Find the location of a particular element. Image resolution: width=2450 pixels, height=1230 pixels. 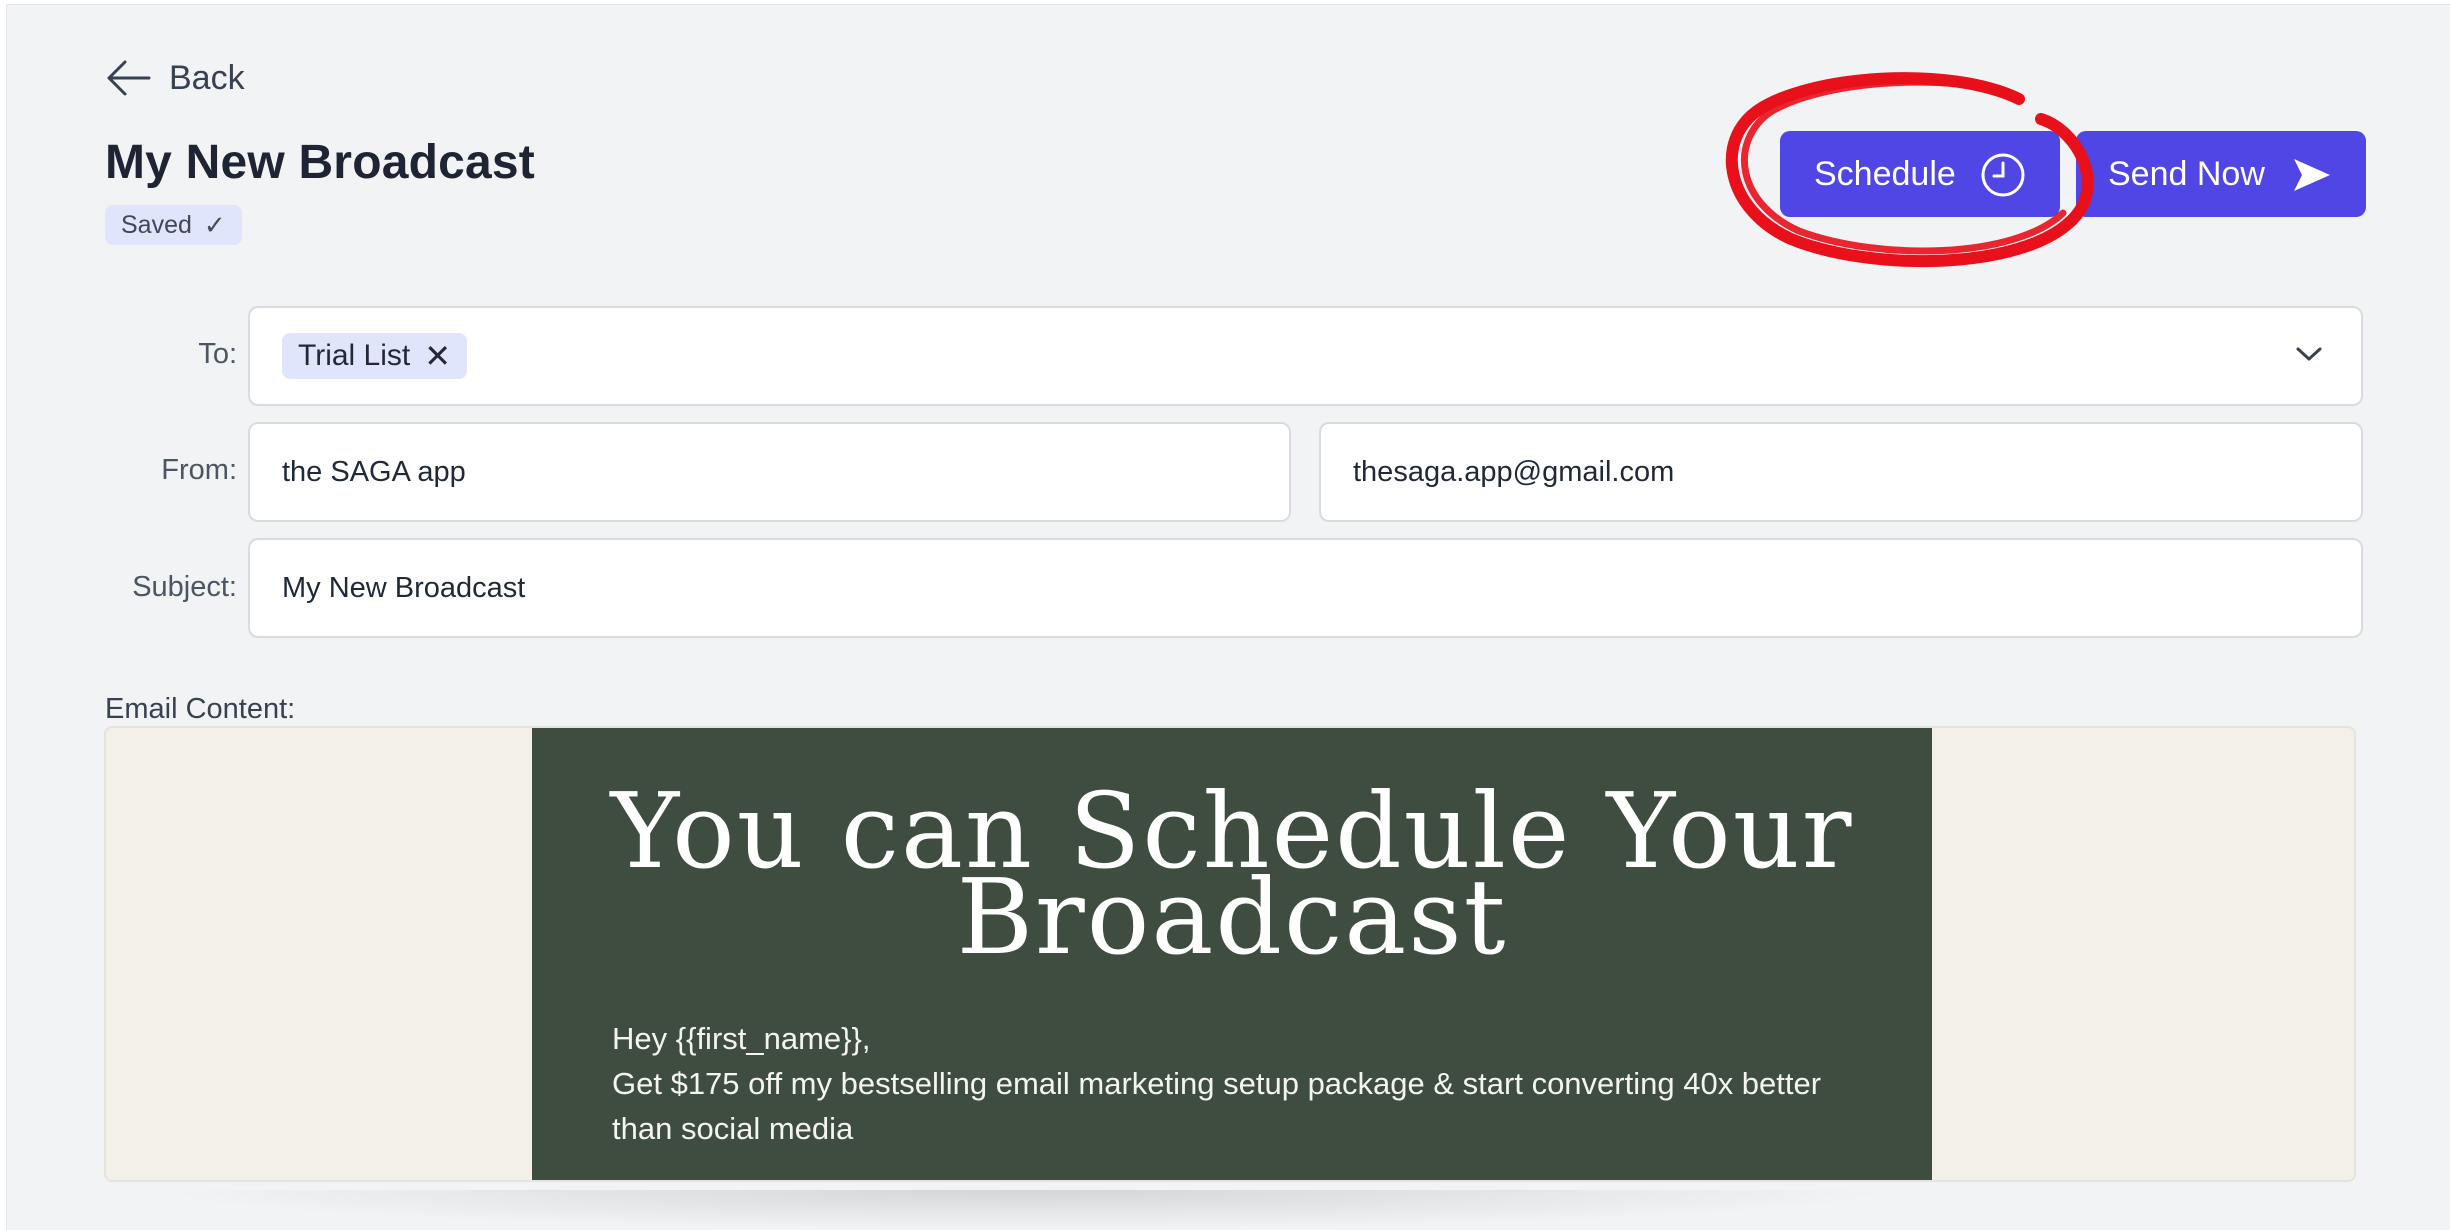

remove-tag-icon: ✕ is located at coordinates (437, 356).